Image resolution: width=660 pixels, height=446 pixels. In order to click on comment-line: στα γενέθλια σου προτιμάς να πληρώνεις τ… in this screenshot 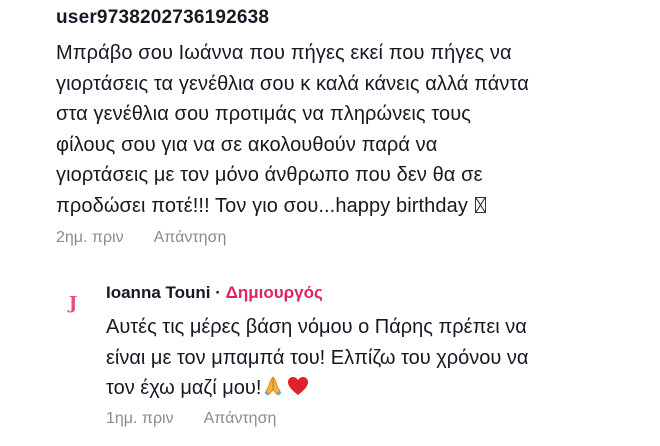, I will do `click(264, 114)`.